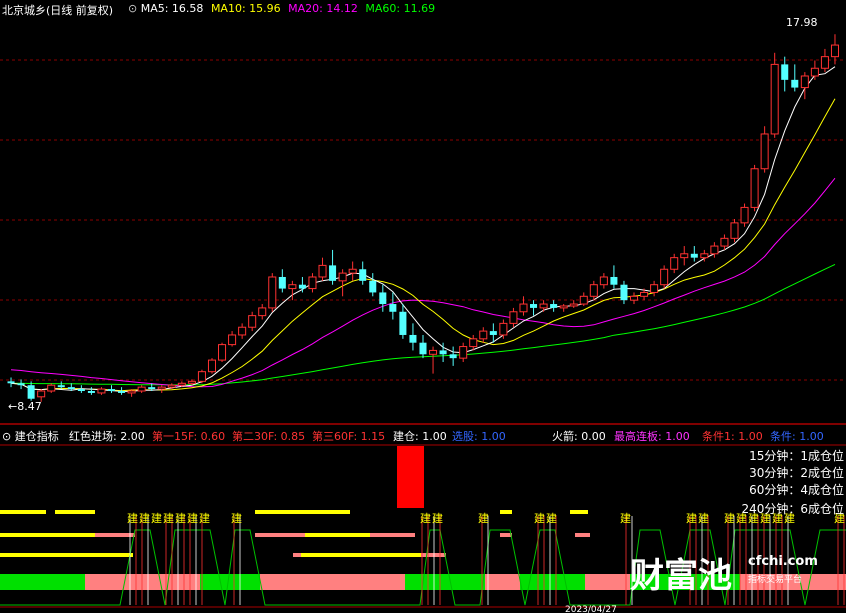  I want to click on legend-ma20: MA20: 14.12, so click(323, 8).